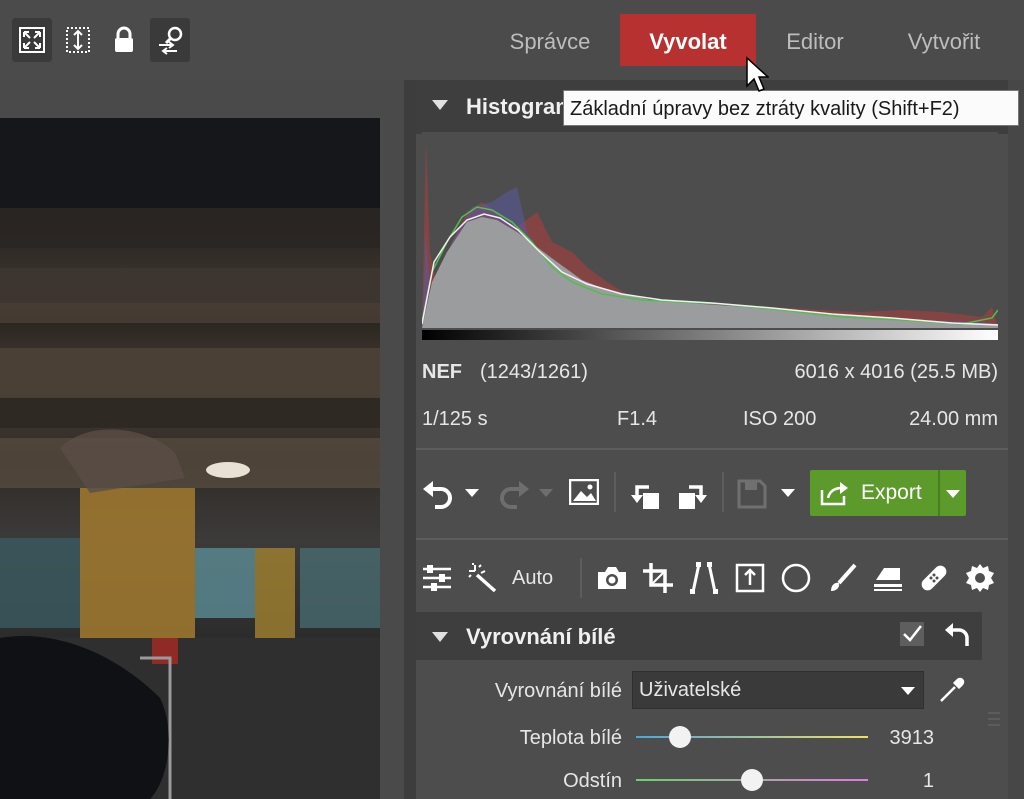 The image size is (1024, 799). Describe the element at coordinates (952, 690) in the screenshot. I see `eyedropper-icon` at that location.